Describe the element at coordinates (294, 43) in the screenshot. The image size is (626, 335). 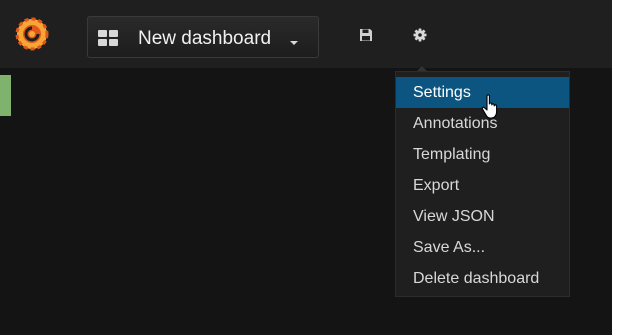
I see `caret-down-icon` at that location.